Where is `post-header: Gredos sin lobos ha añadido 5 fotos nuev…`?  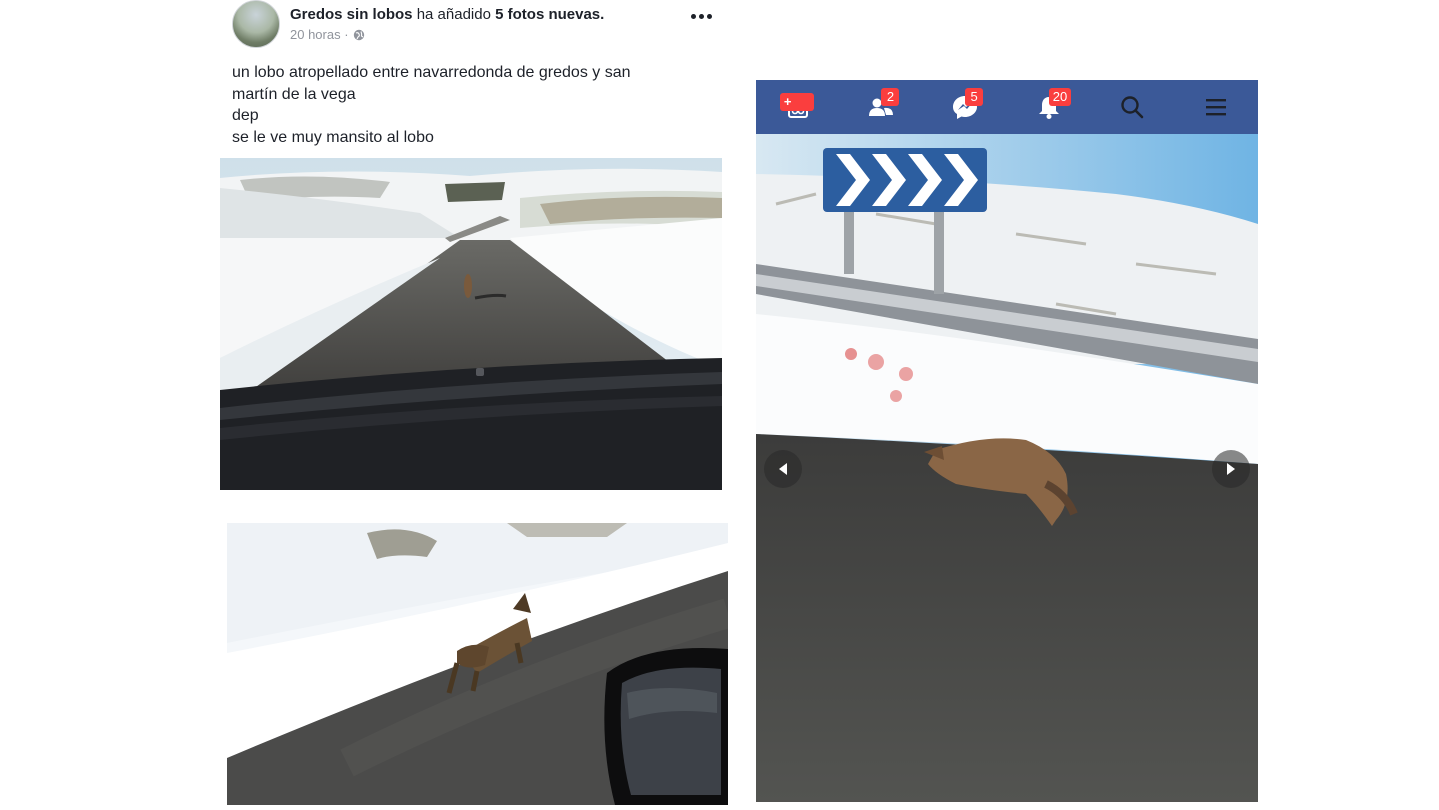
post-header: Gredos sin lobos ha añadido 5 fotos nuev… is located at coordinates (477, 25).